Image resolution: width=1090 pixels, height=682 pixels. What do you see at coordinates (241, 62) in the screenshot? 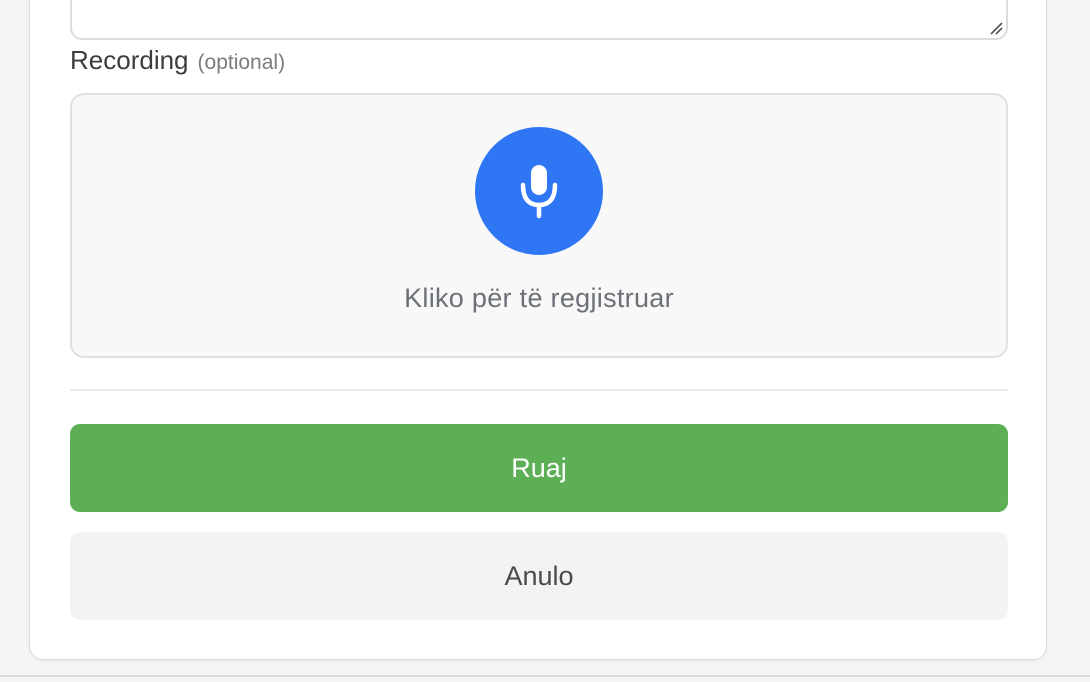
I see `optional-hint: (optional)` at bounding box center [241, 62].